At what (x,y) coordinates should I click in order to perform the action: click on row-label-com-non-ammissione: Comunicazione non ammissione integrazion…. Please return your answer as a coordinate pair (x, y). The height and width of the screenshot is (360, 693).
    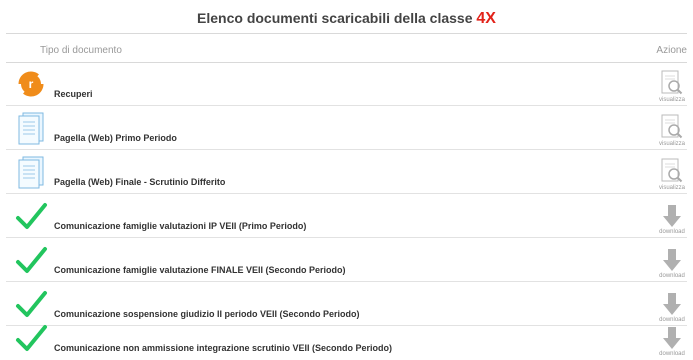
    Looking at the image, I should click on (223, 348).